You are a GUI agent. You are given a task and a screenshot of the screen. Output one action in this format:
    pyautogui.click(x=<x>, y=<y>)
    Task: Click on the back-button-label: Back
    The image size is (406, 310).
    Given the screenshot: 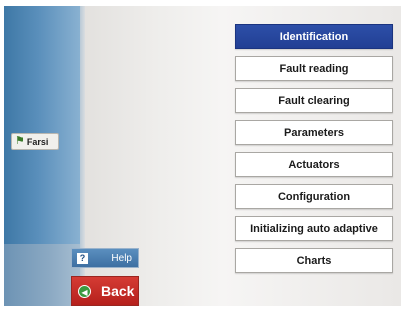 What is the action you would take?
    pyautogui.click(x=118, y=291)
    